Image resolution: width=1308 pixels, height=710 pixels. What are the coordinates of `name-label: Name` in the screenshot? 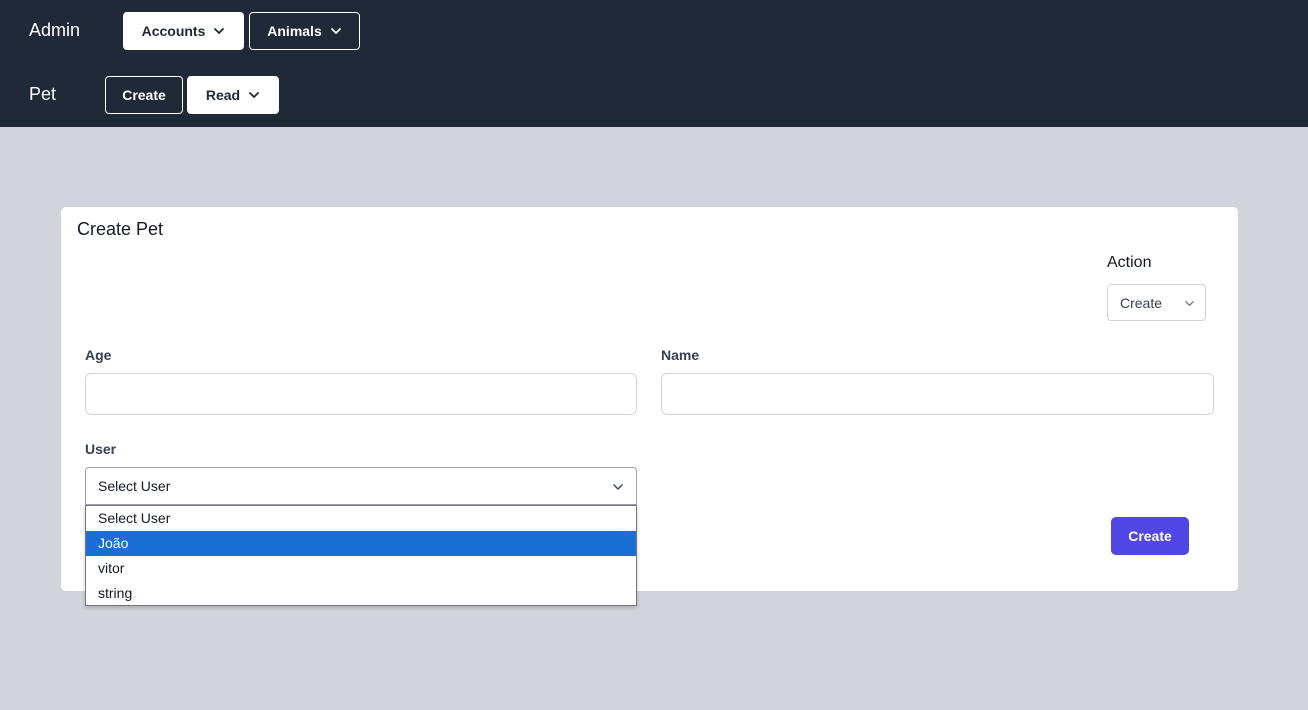 It's located at (680, 355).